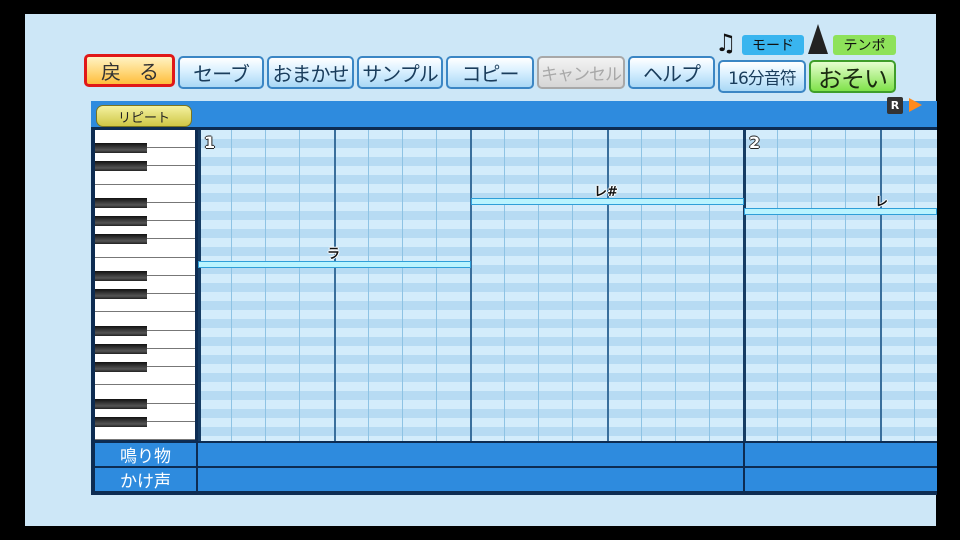 The image size is (960, 540). What do you see at coordinates (864, 45) in the screenshot?
I see `tempo-tag: テンポ` at bounding box center [864, 45].